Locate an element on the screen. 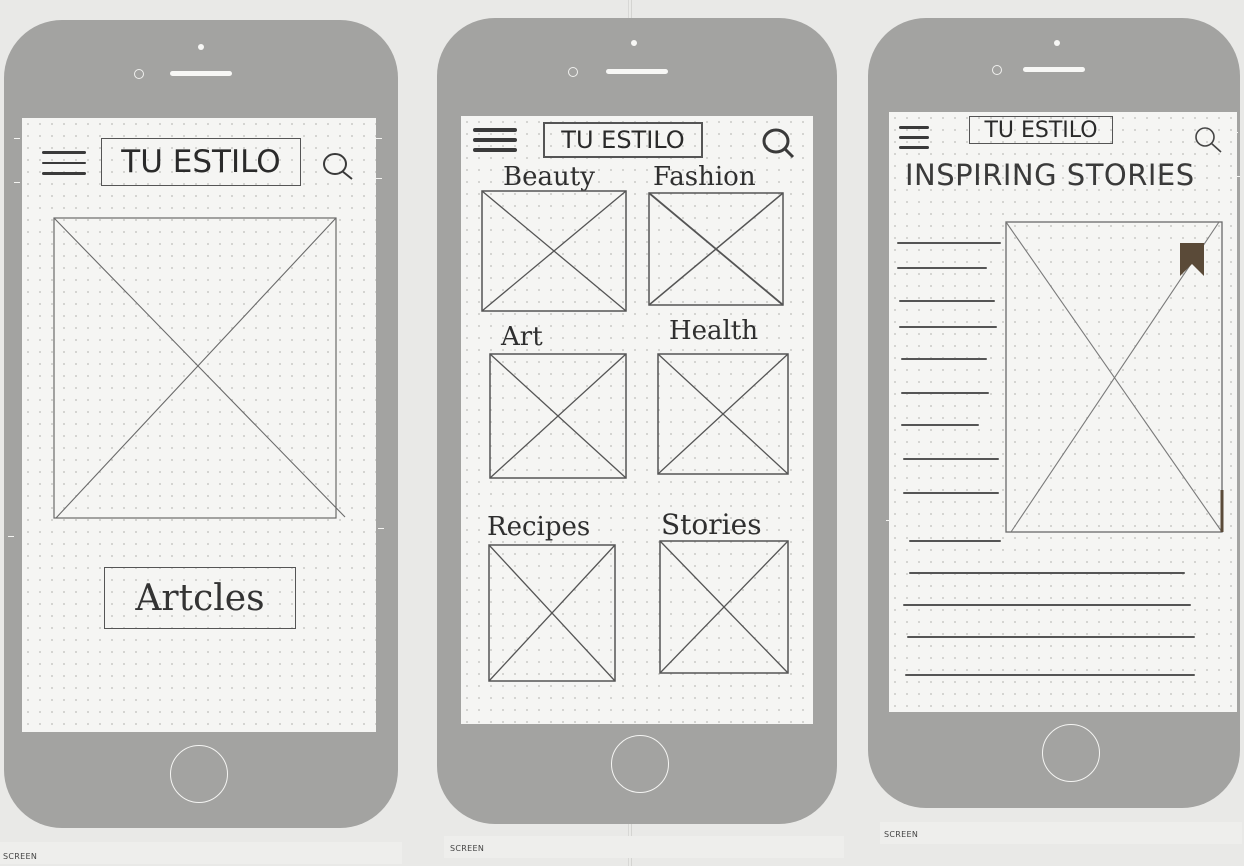 The width and height of the screenshot is (1244, 866). bookmark-icon is located at coordinates (1192, 259).